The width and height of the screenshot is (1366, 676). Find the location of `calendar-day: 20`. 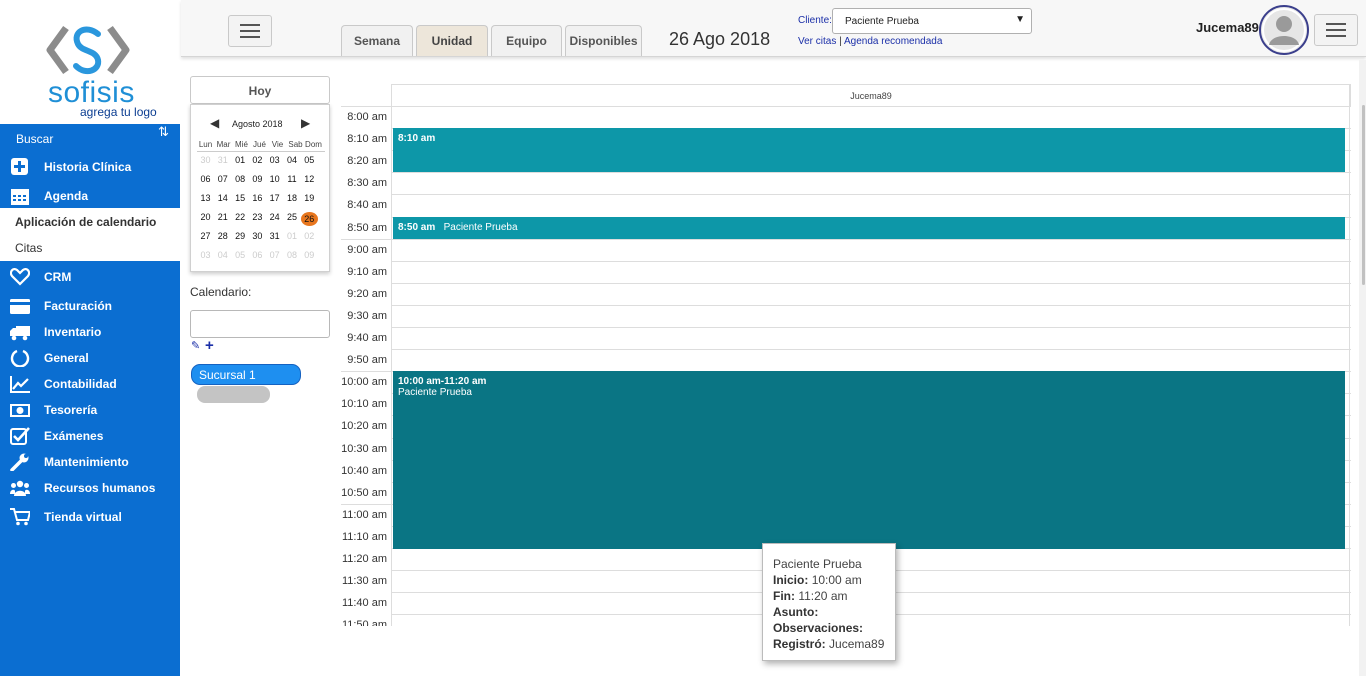

calendar-day: 20 is located at coordinates (205, 217).